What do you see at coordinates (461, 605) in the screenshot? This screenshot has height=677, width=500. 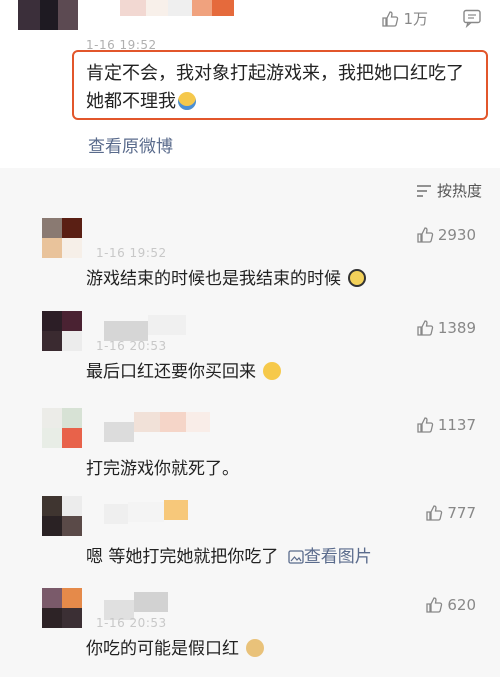 I see `like-count: 620` at bounding box center [461, 605].